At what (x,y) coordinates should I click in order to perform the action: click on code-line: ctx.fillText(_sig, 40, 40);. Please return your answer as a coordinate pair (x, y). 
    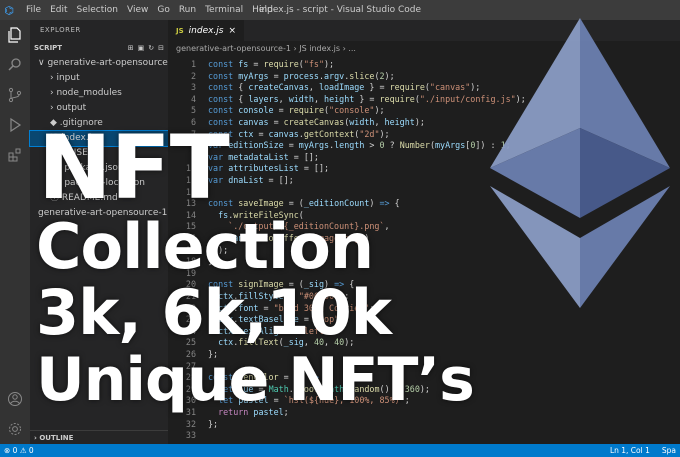
    Looking at the image, I should click on (281, 342).